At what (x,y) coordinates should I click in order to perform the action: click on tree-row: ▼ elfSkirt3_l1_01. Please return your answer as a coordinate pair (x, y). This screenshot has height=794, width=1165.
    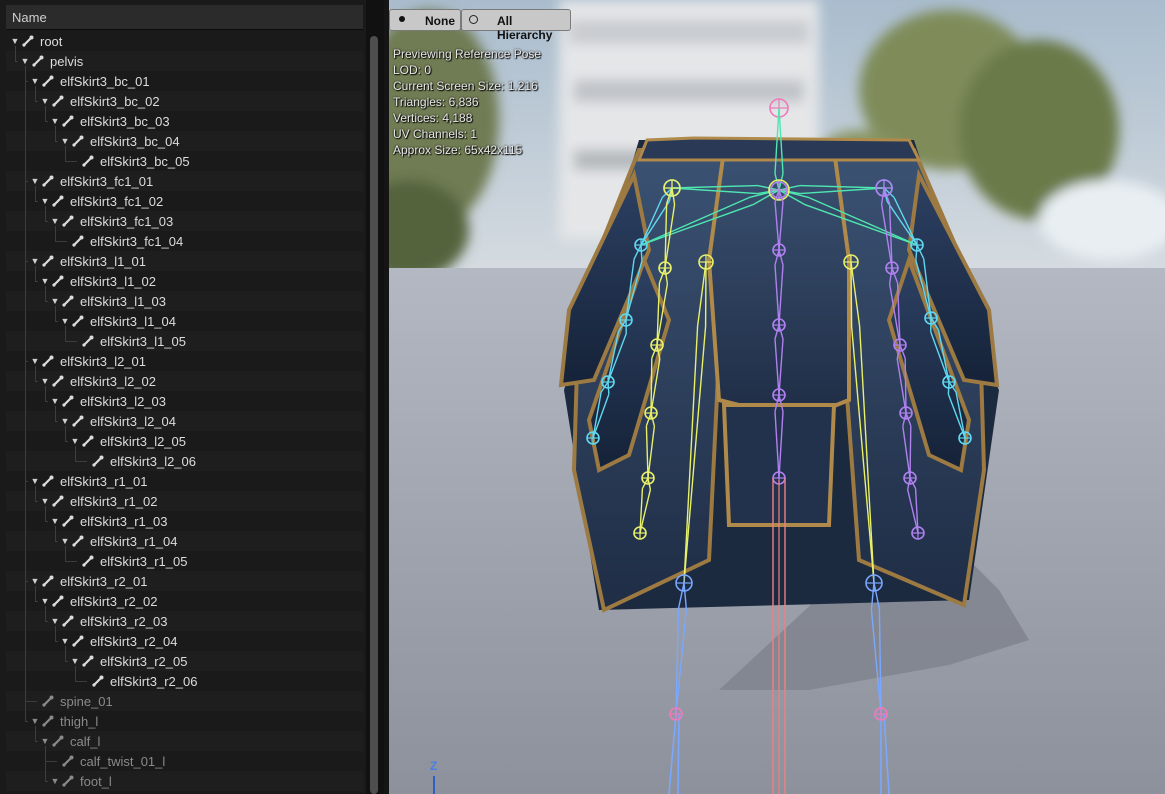
    Looking at the image, I should click on (184, 261).